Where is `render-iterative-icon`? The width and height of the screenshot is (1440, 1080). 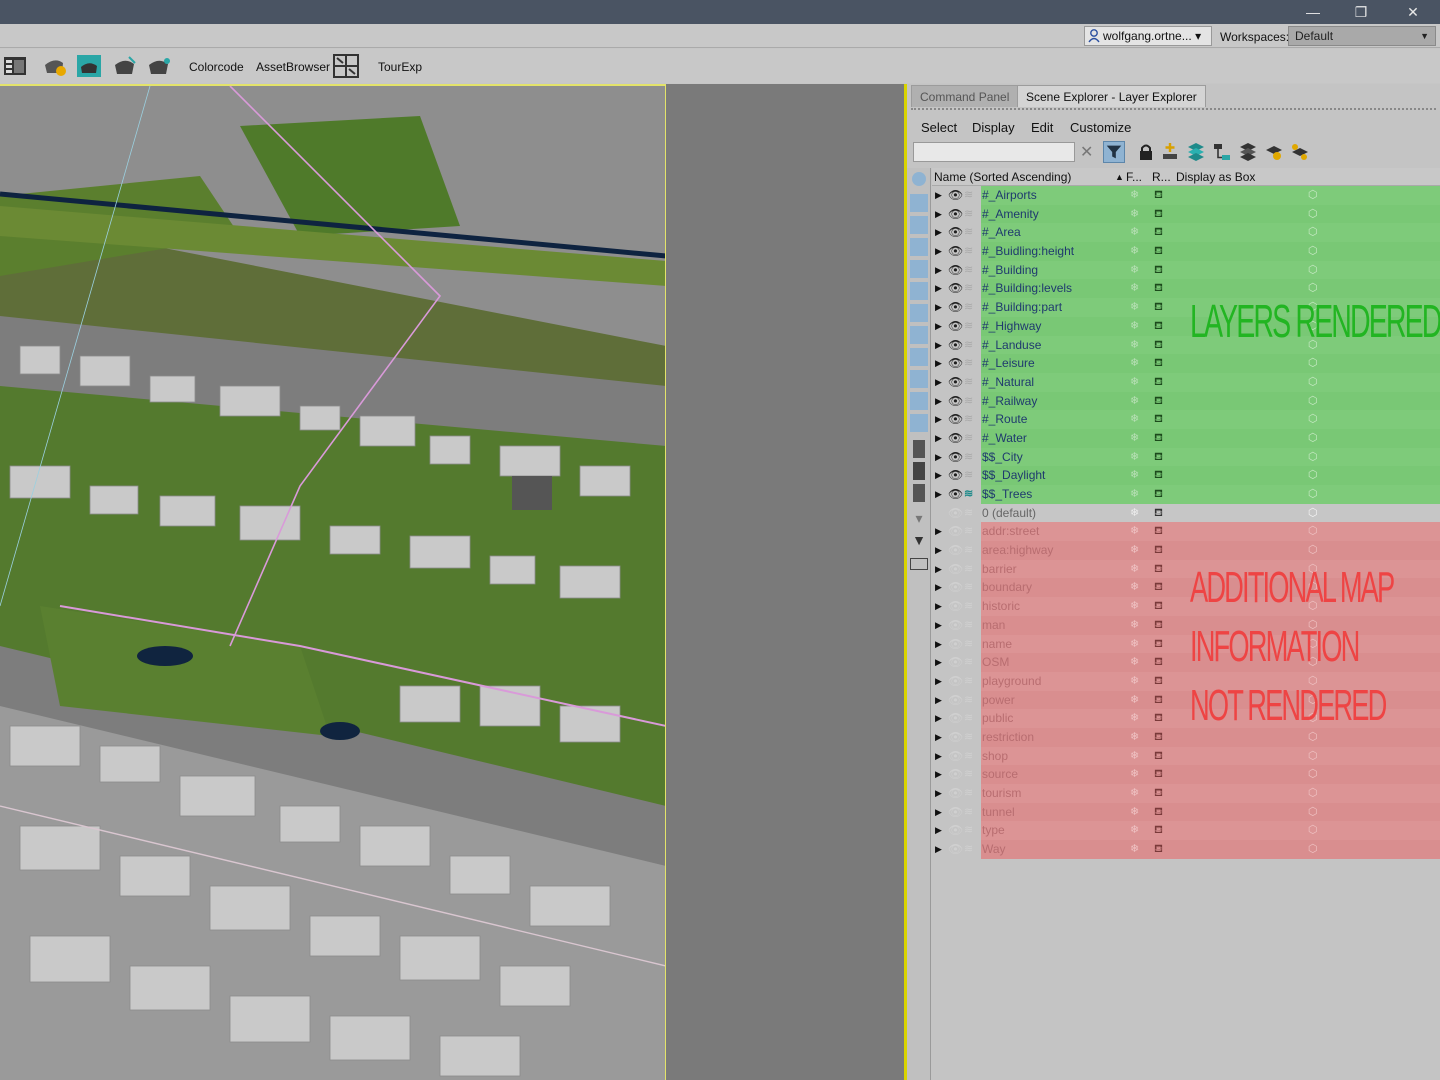 render-iterative-icon is located at coordinates (159, 66).